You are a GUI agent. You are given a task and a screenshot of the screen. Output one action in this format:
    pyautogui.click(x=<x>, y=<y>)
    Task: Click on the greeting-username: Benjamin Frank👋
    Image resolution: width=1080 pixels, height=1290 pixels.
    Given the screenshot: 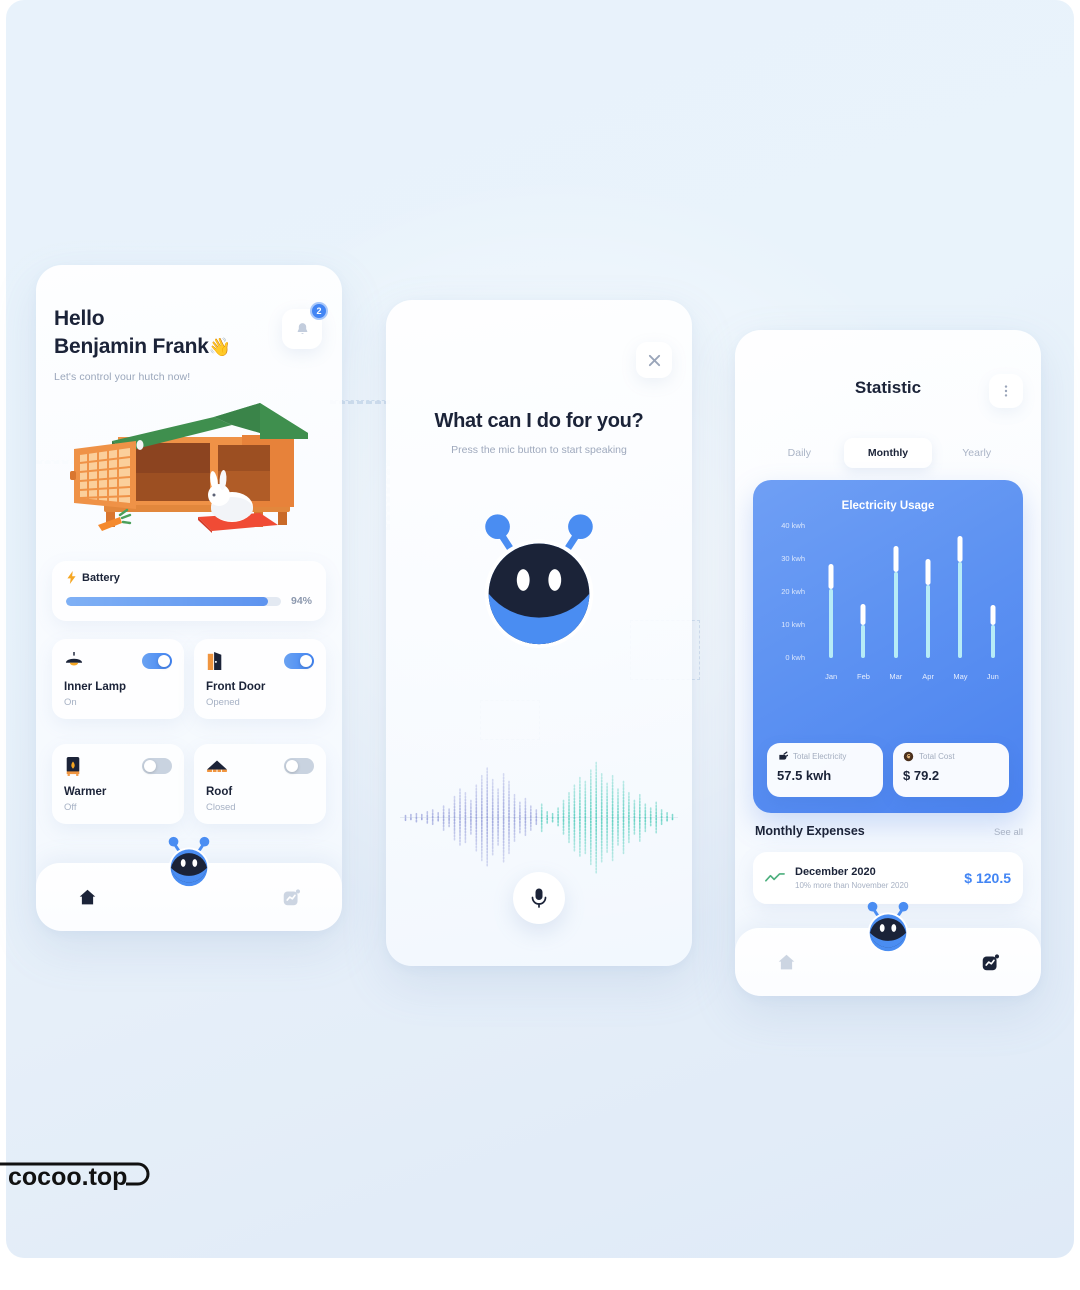 What is the action you would take?
    pyautogui.click(x=142, y=347)
    